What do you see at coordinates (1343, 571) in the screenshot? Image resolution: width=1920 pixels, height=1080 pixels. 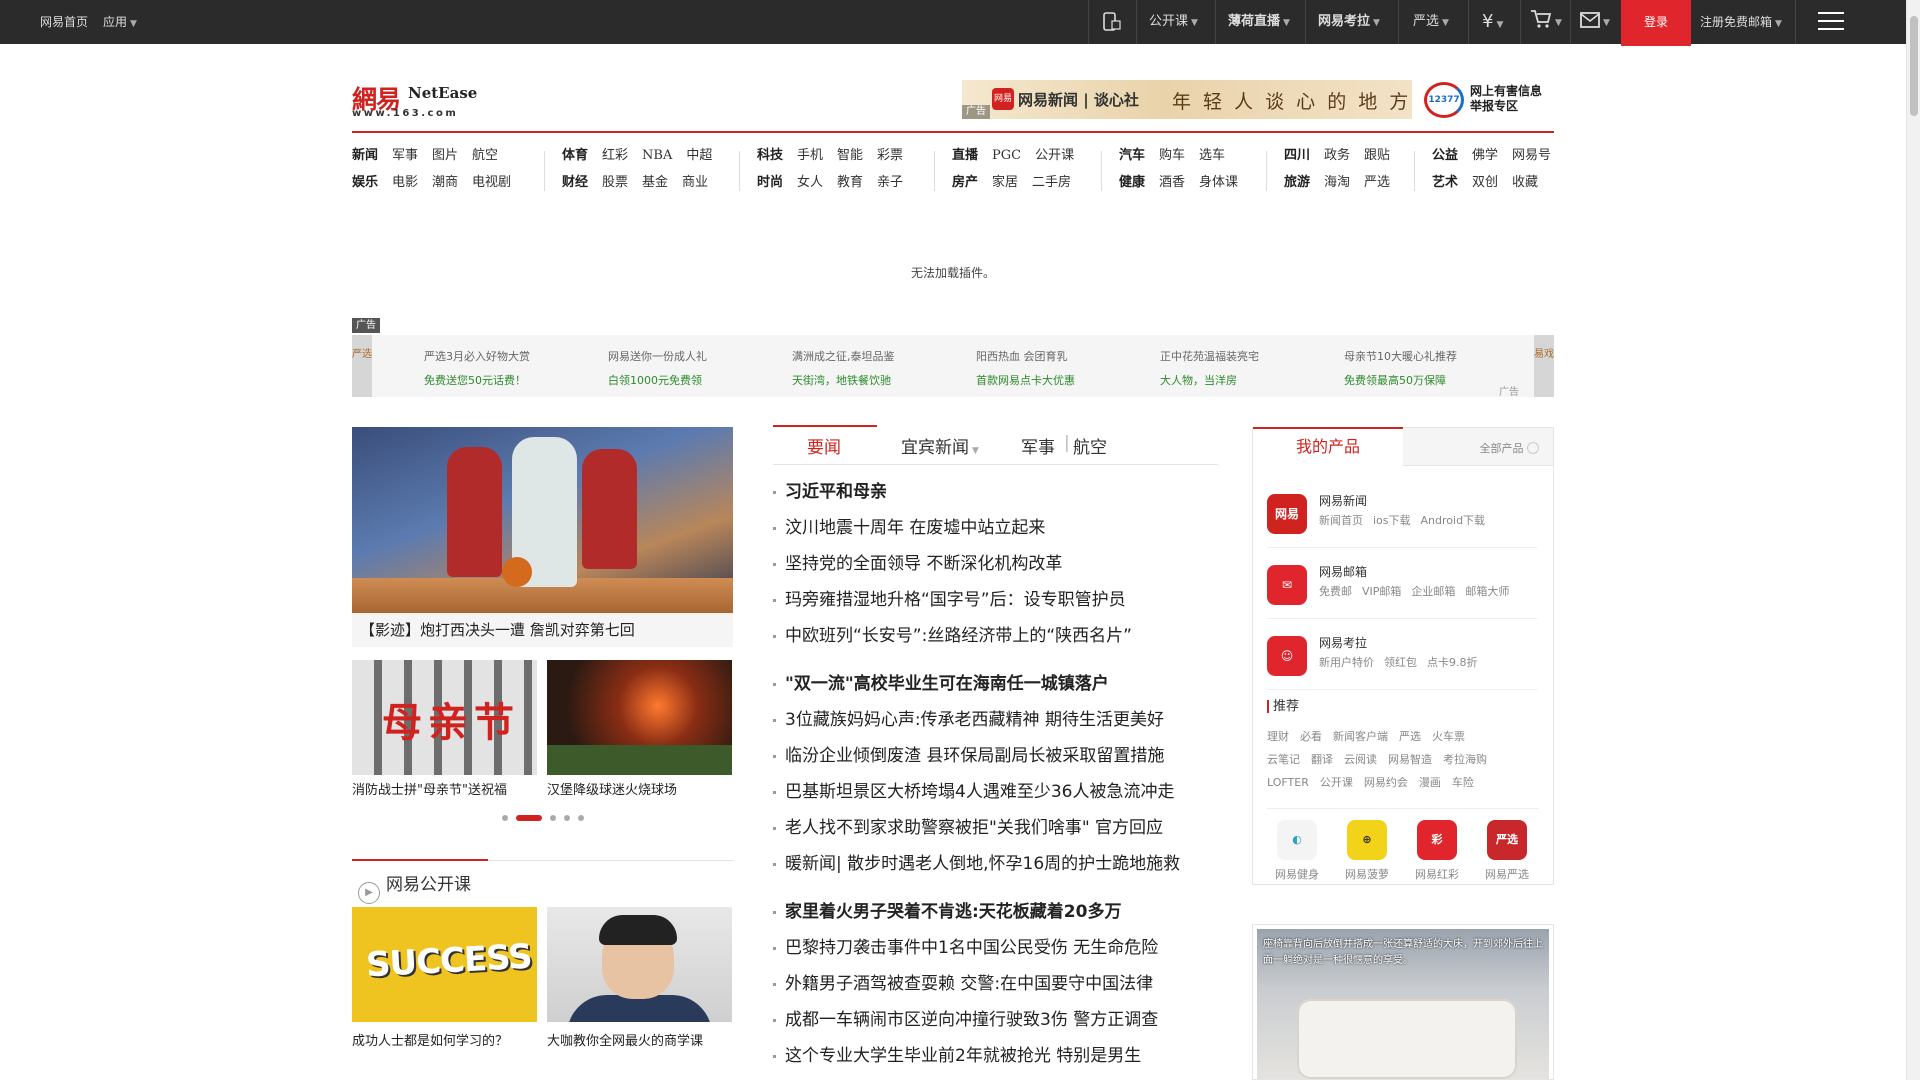 I see `product-name: 网易邮箱` at bounding box center [1343, 571].